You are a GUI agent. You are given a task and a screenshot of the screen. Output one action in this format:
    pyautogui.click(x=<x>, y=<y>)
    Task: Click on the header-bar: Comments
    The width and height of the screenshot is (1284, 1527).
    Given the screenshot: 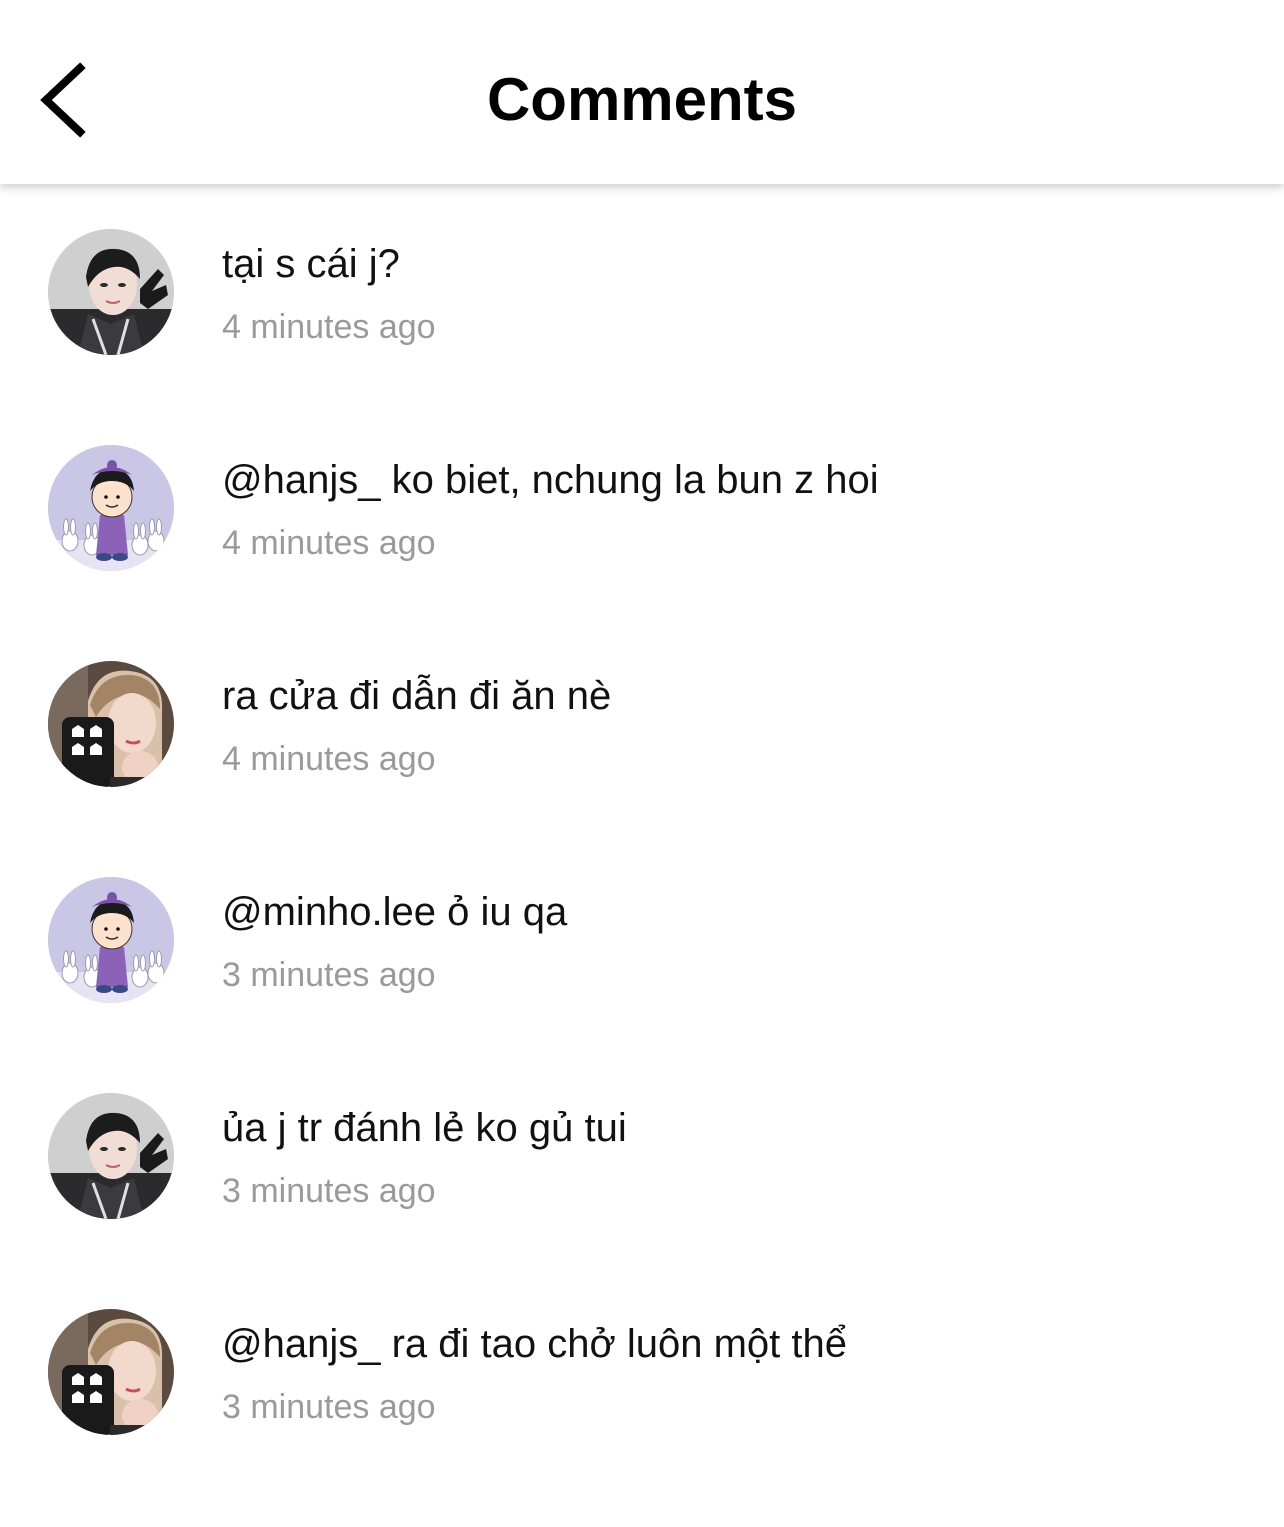 What is the action you would take?
    pyautogui.click(x=642, y=92)
    